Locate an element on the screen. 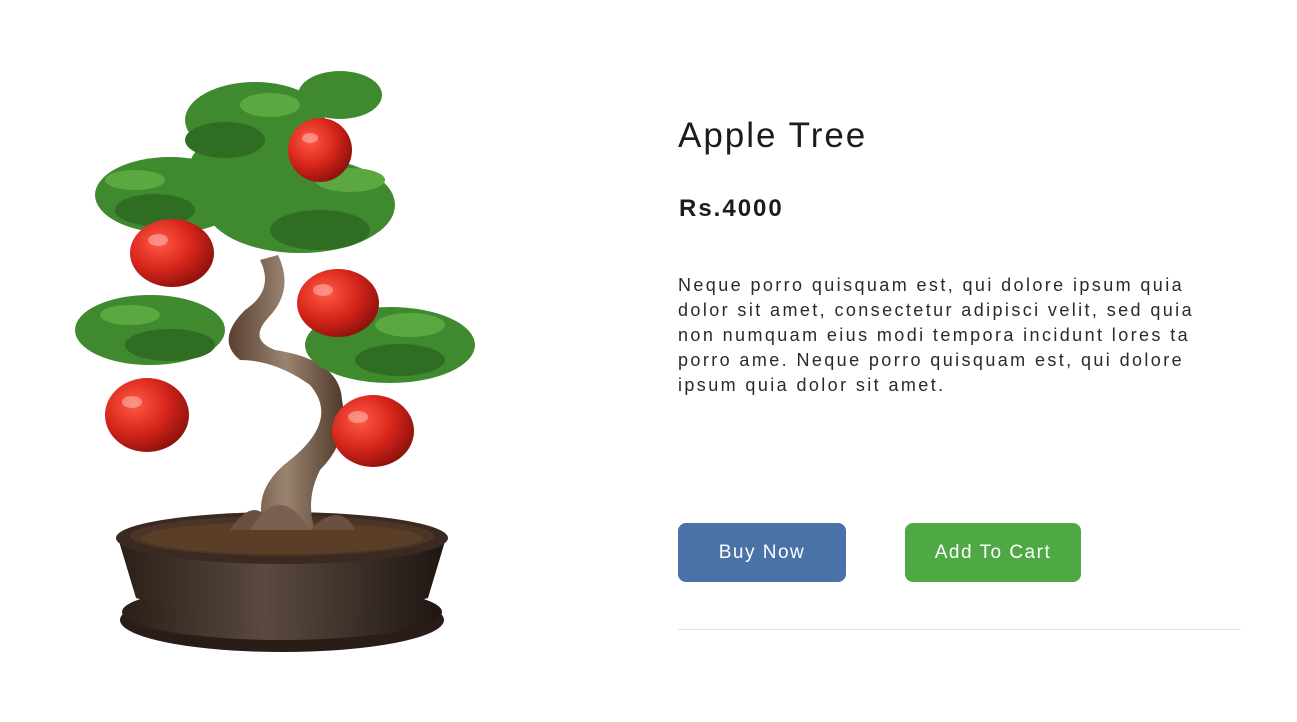 Image resolution: width=1297 pixels, height=722 pixels. product-price: Rs.4000 is located at coordinates (731, 208).